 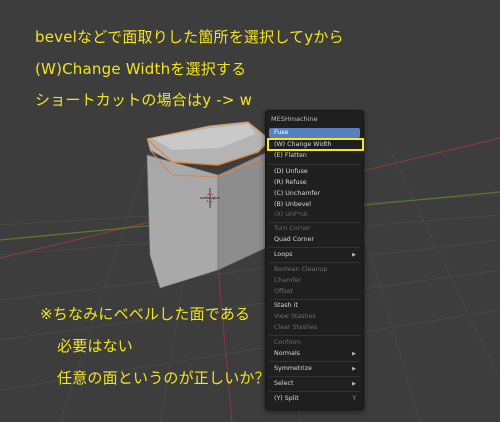 What do you see at coordinates (314, 215) in the screenshot?
I see `menu-item-unfuck: (X) UnF*ck` at bounding box center [314, 215].